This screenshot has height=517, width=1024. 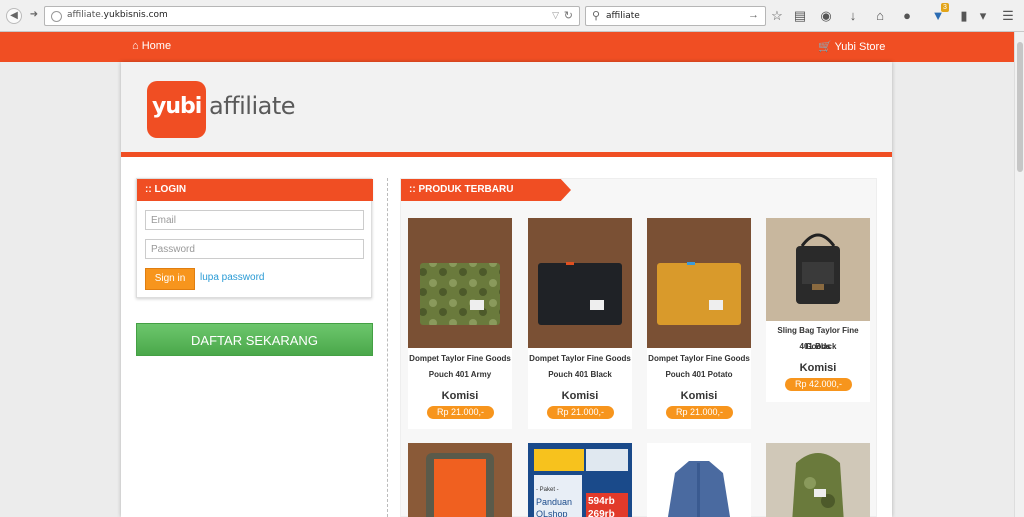 What do you see at coordinates (14, 16) in the screenshot?
I see `back-icon: ◀` at bounding box center [14, 16].